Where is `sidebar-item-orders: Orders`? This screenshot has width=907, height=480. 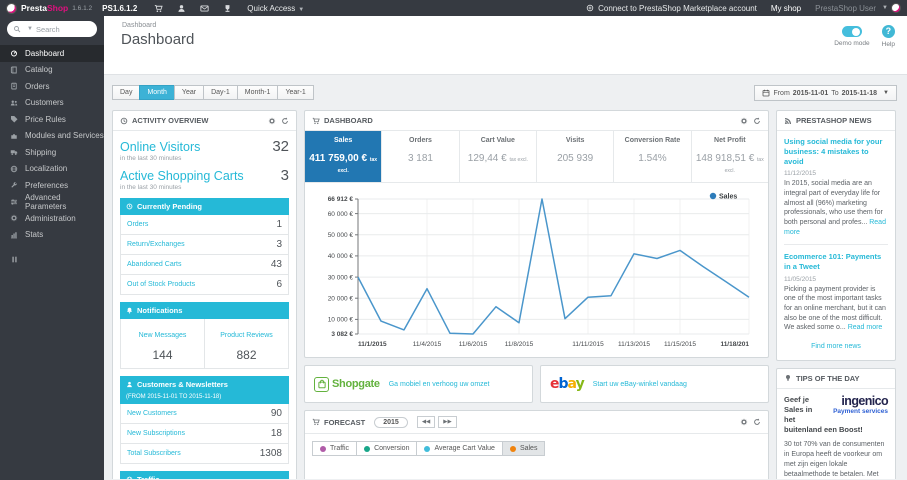 sidebar-item-orders: Orders is located at coordinates (52, 86).